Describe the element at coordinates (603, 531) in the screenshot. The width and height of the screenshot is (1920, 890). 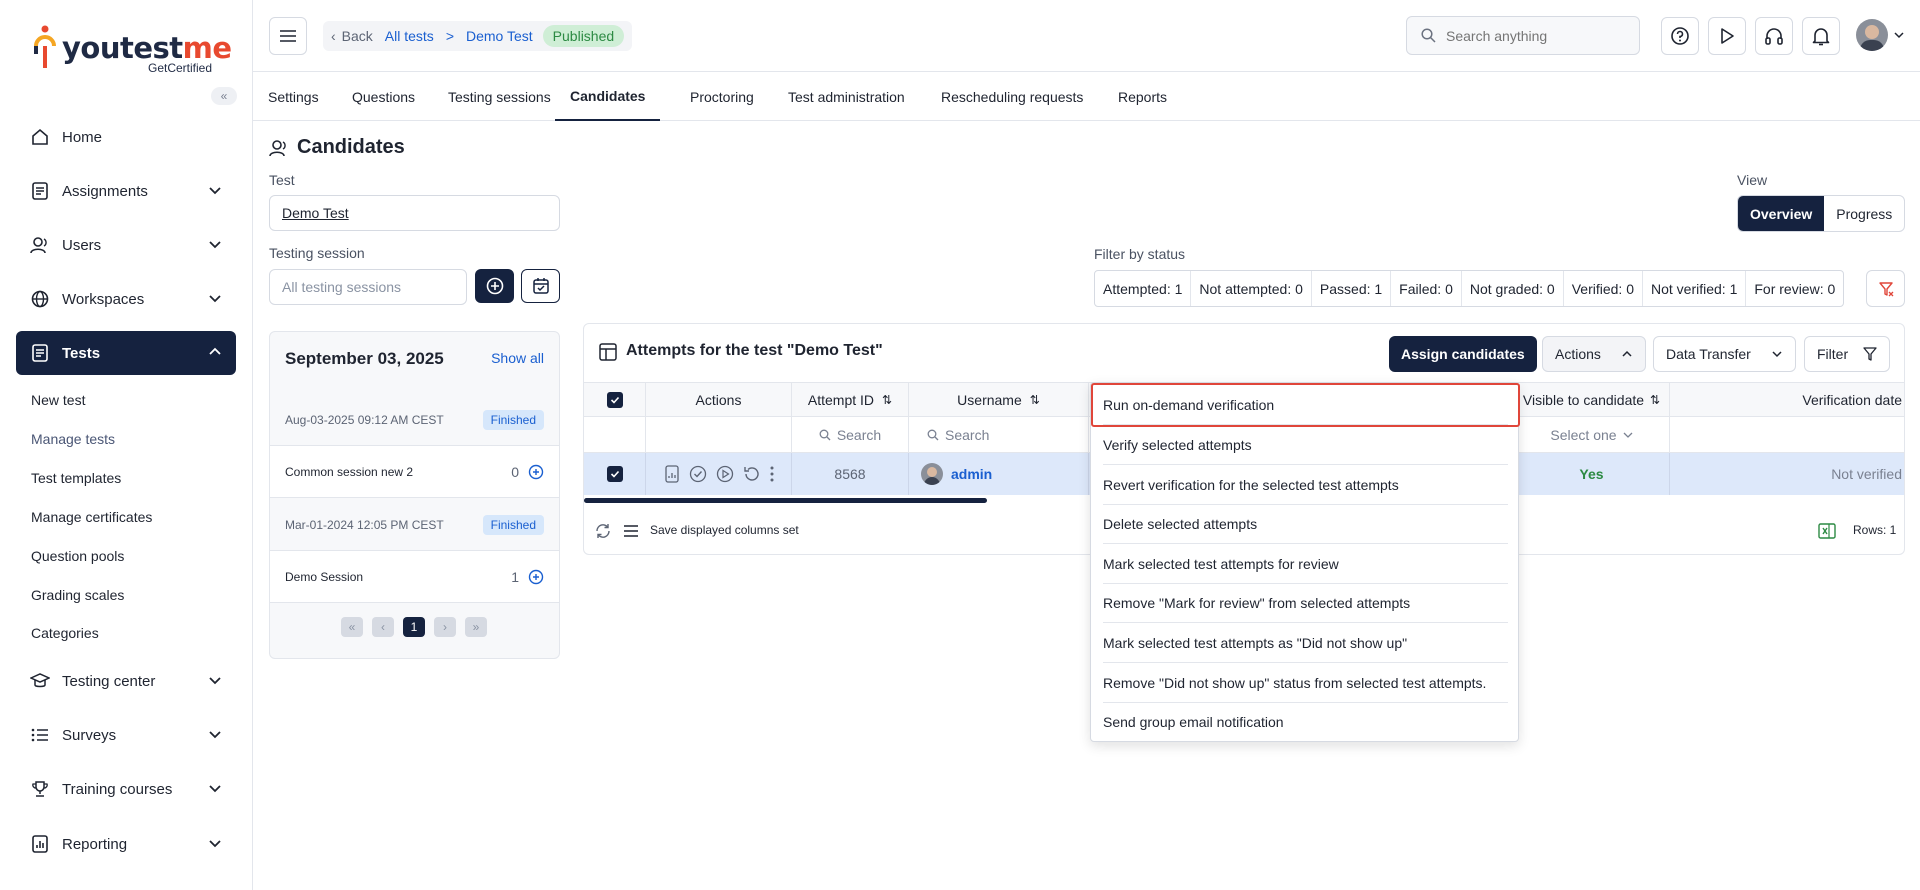
I see `refresh-icon` at that location.